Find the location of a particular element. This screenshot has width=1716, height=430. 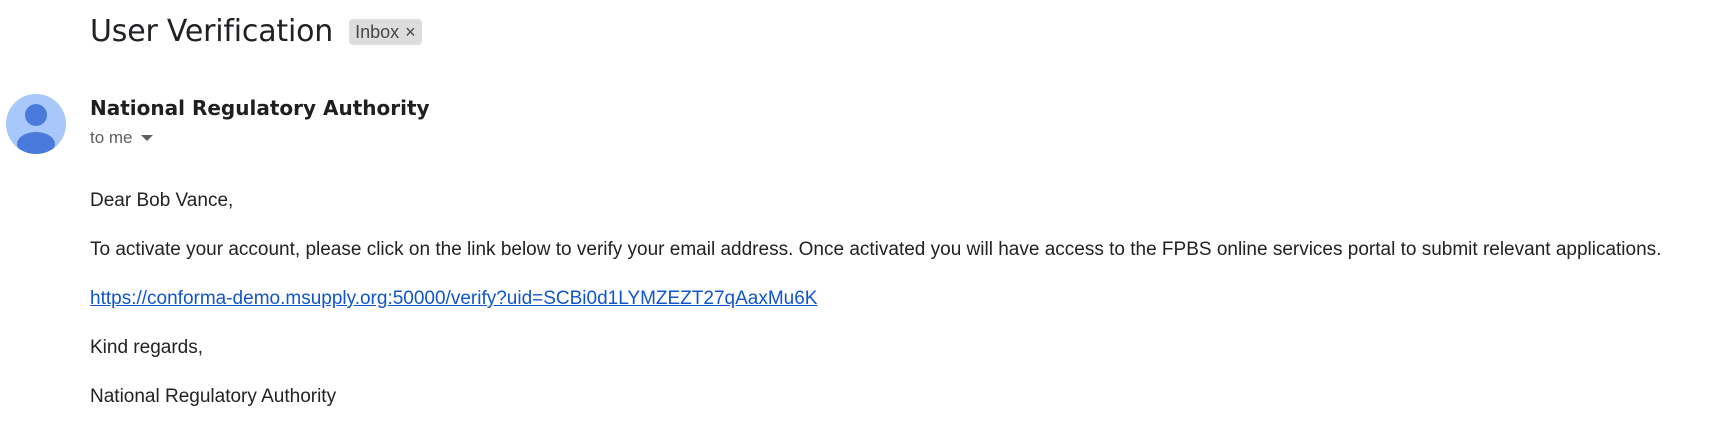

sender-avatar is located at coordinates (36, 124).